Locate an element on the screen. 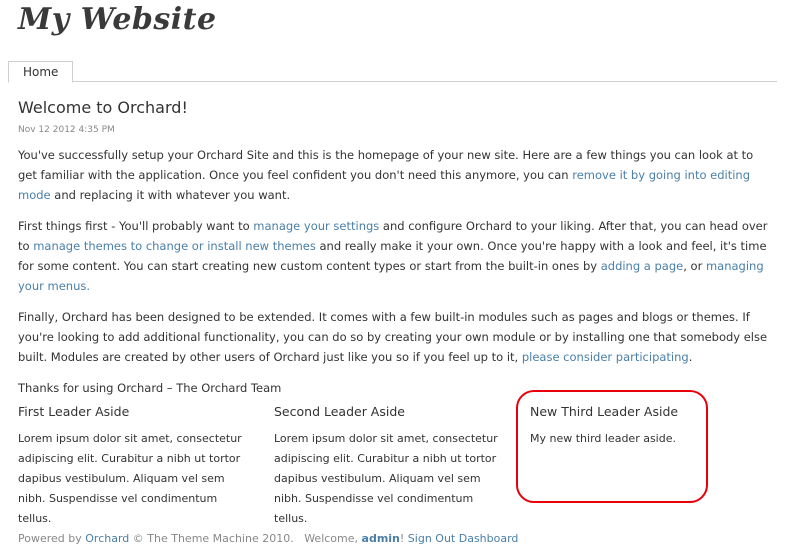  post-date: Nov 12 2012 4:35 PM is located at coordinates (66, 130).